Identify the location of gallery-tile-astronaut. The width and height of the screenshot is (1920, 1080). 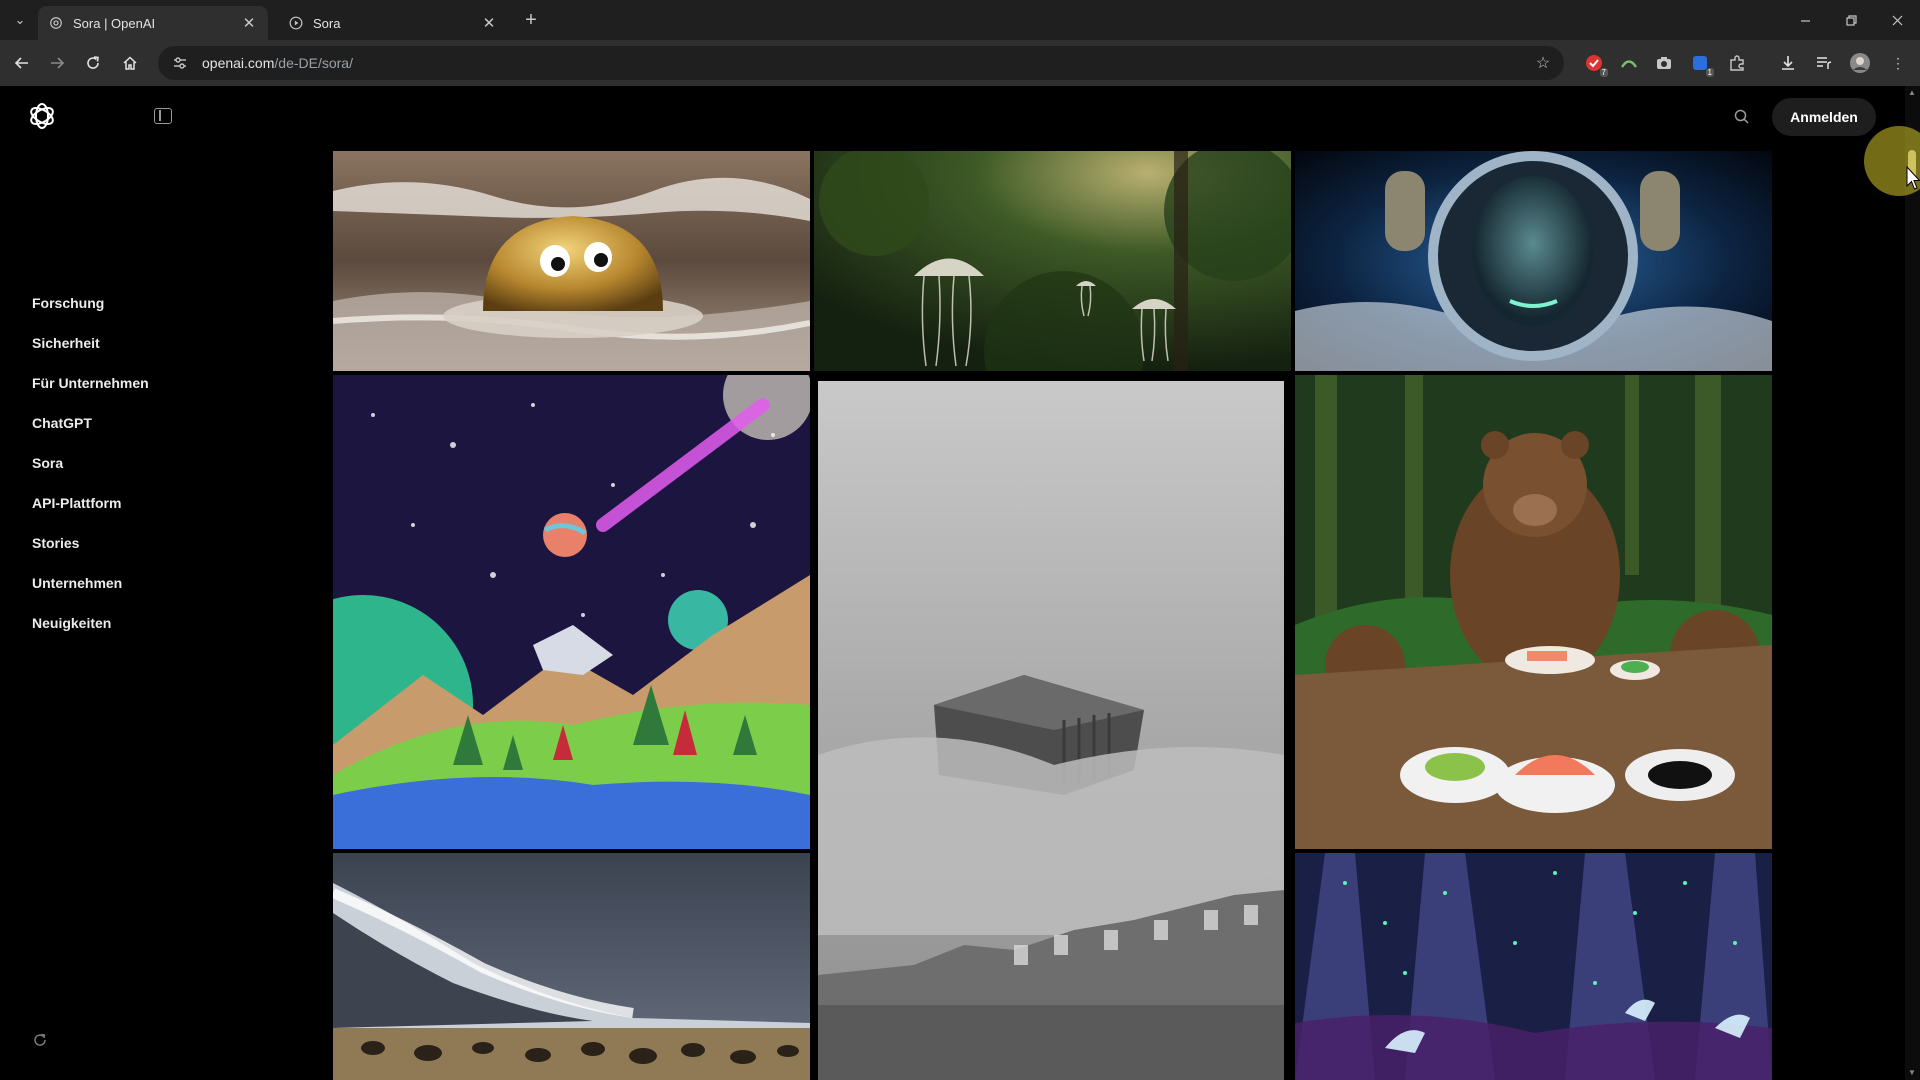
(1533, 261).